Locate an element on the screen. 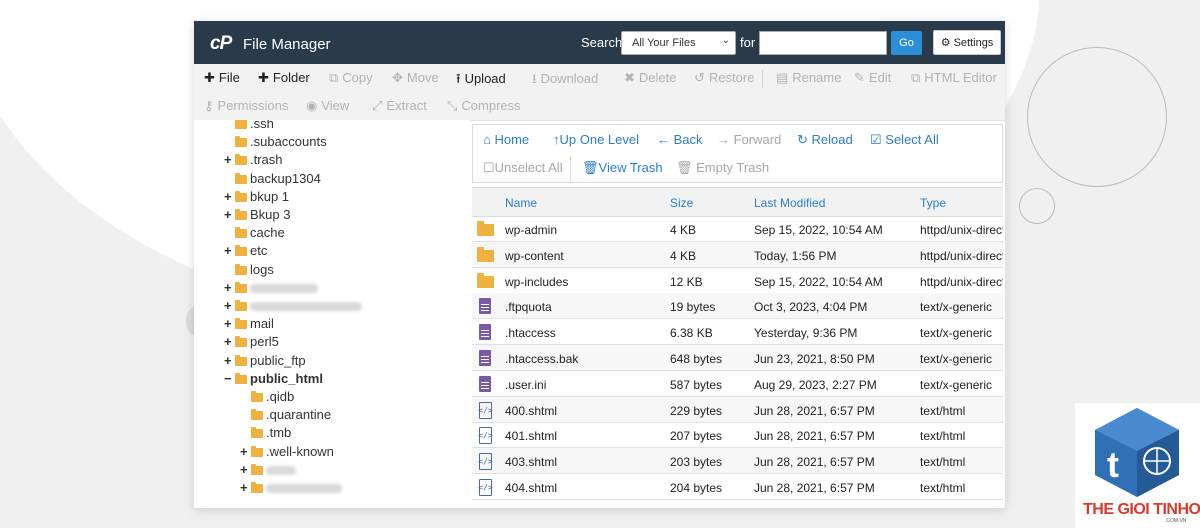  tree-item: + Bkup 3 is located at coordinates (257, 215).